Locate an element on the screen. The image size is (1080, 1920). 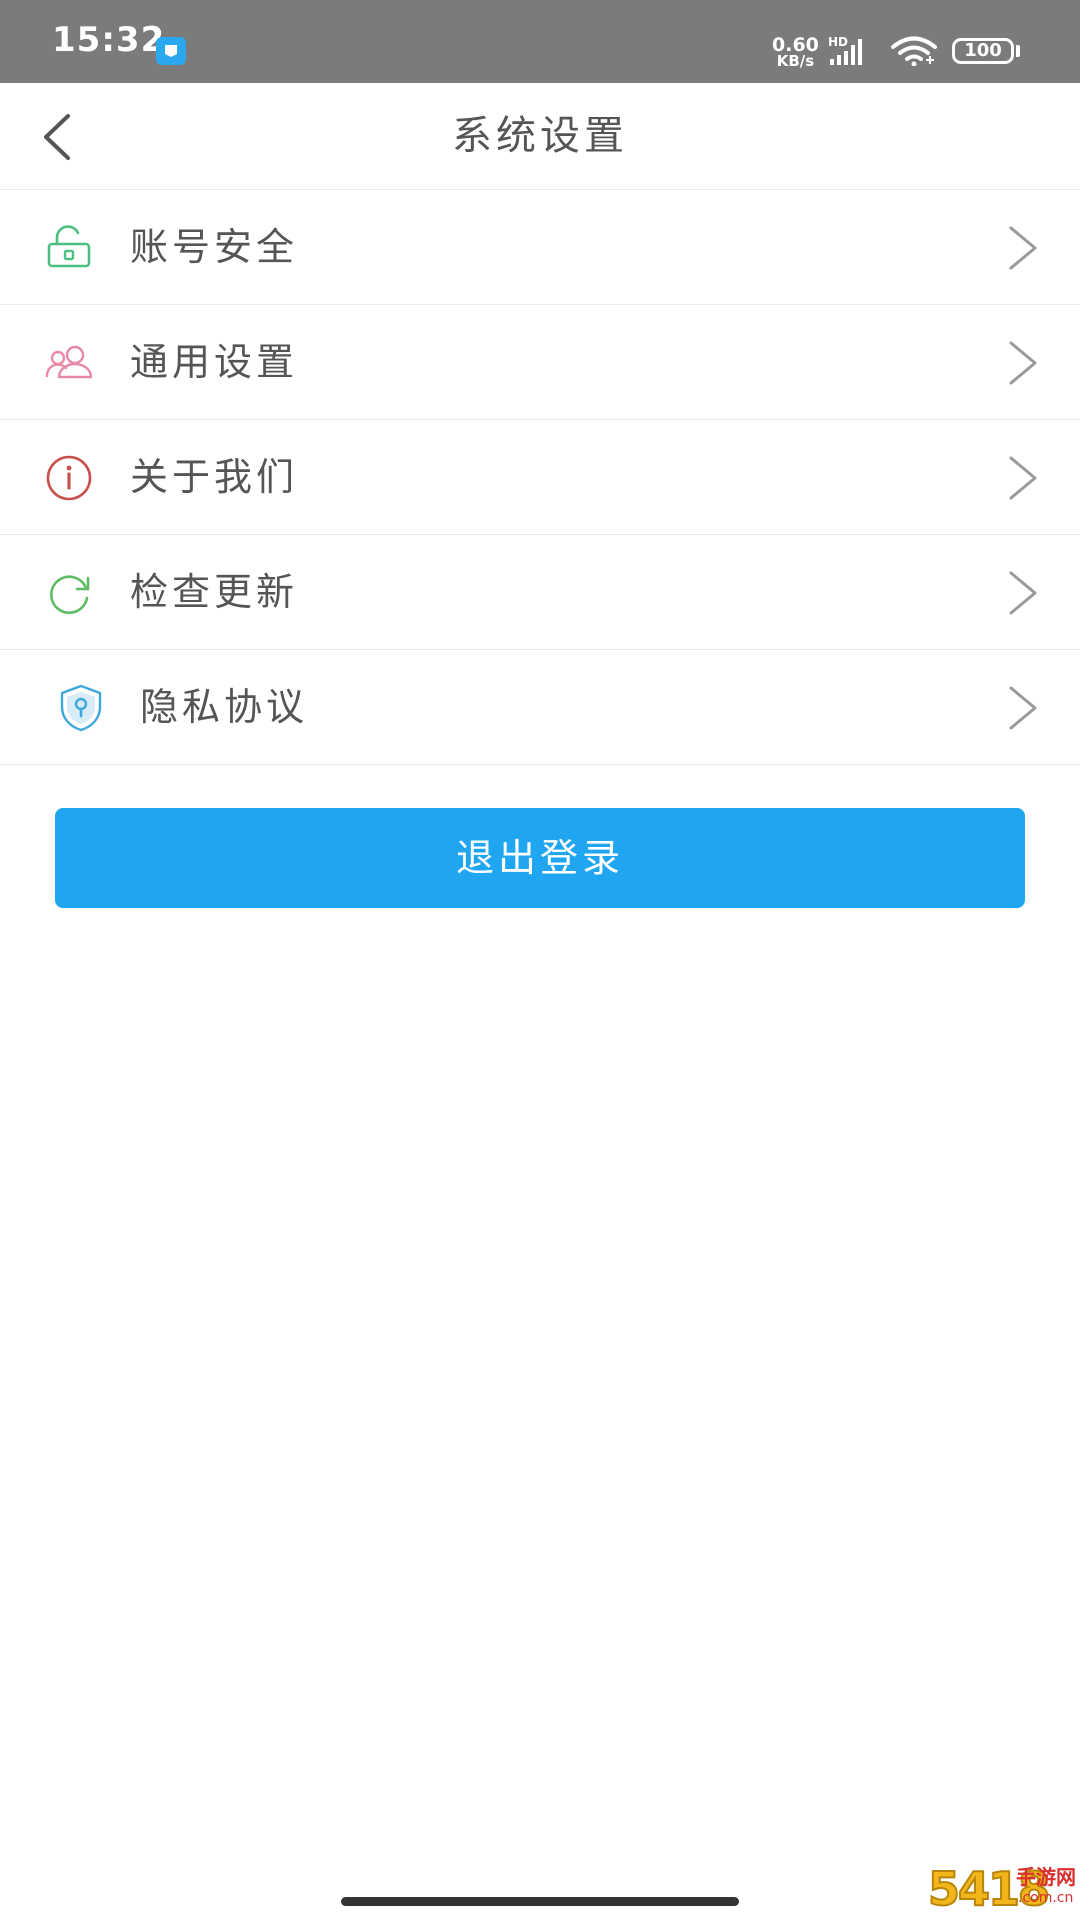
menu-item-label: 检查更新 is located at coordinates (214, 592).